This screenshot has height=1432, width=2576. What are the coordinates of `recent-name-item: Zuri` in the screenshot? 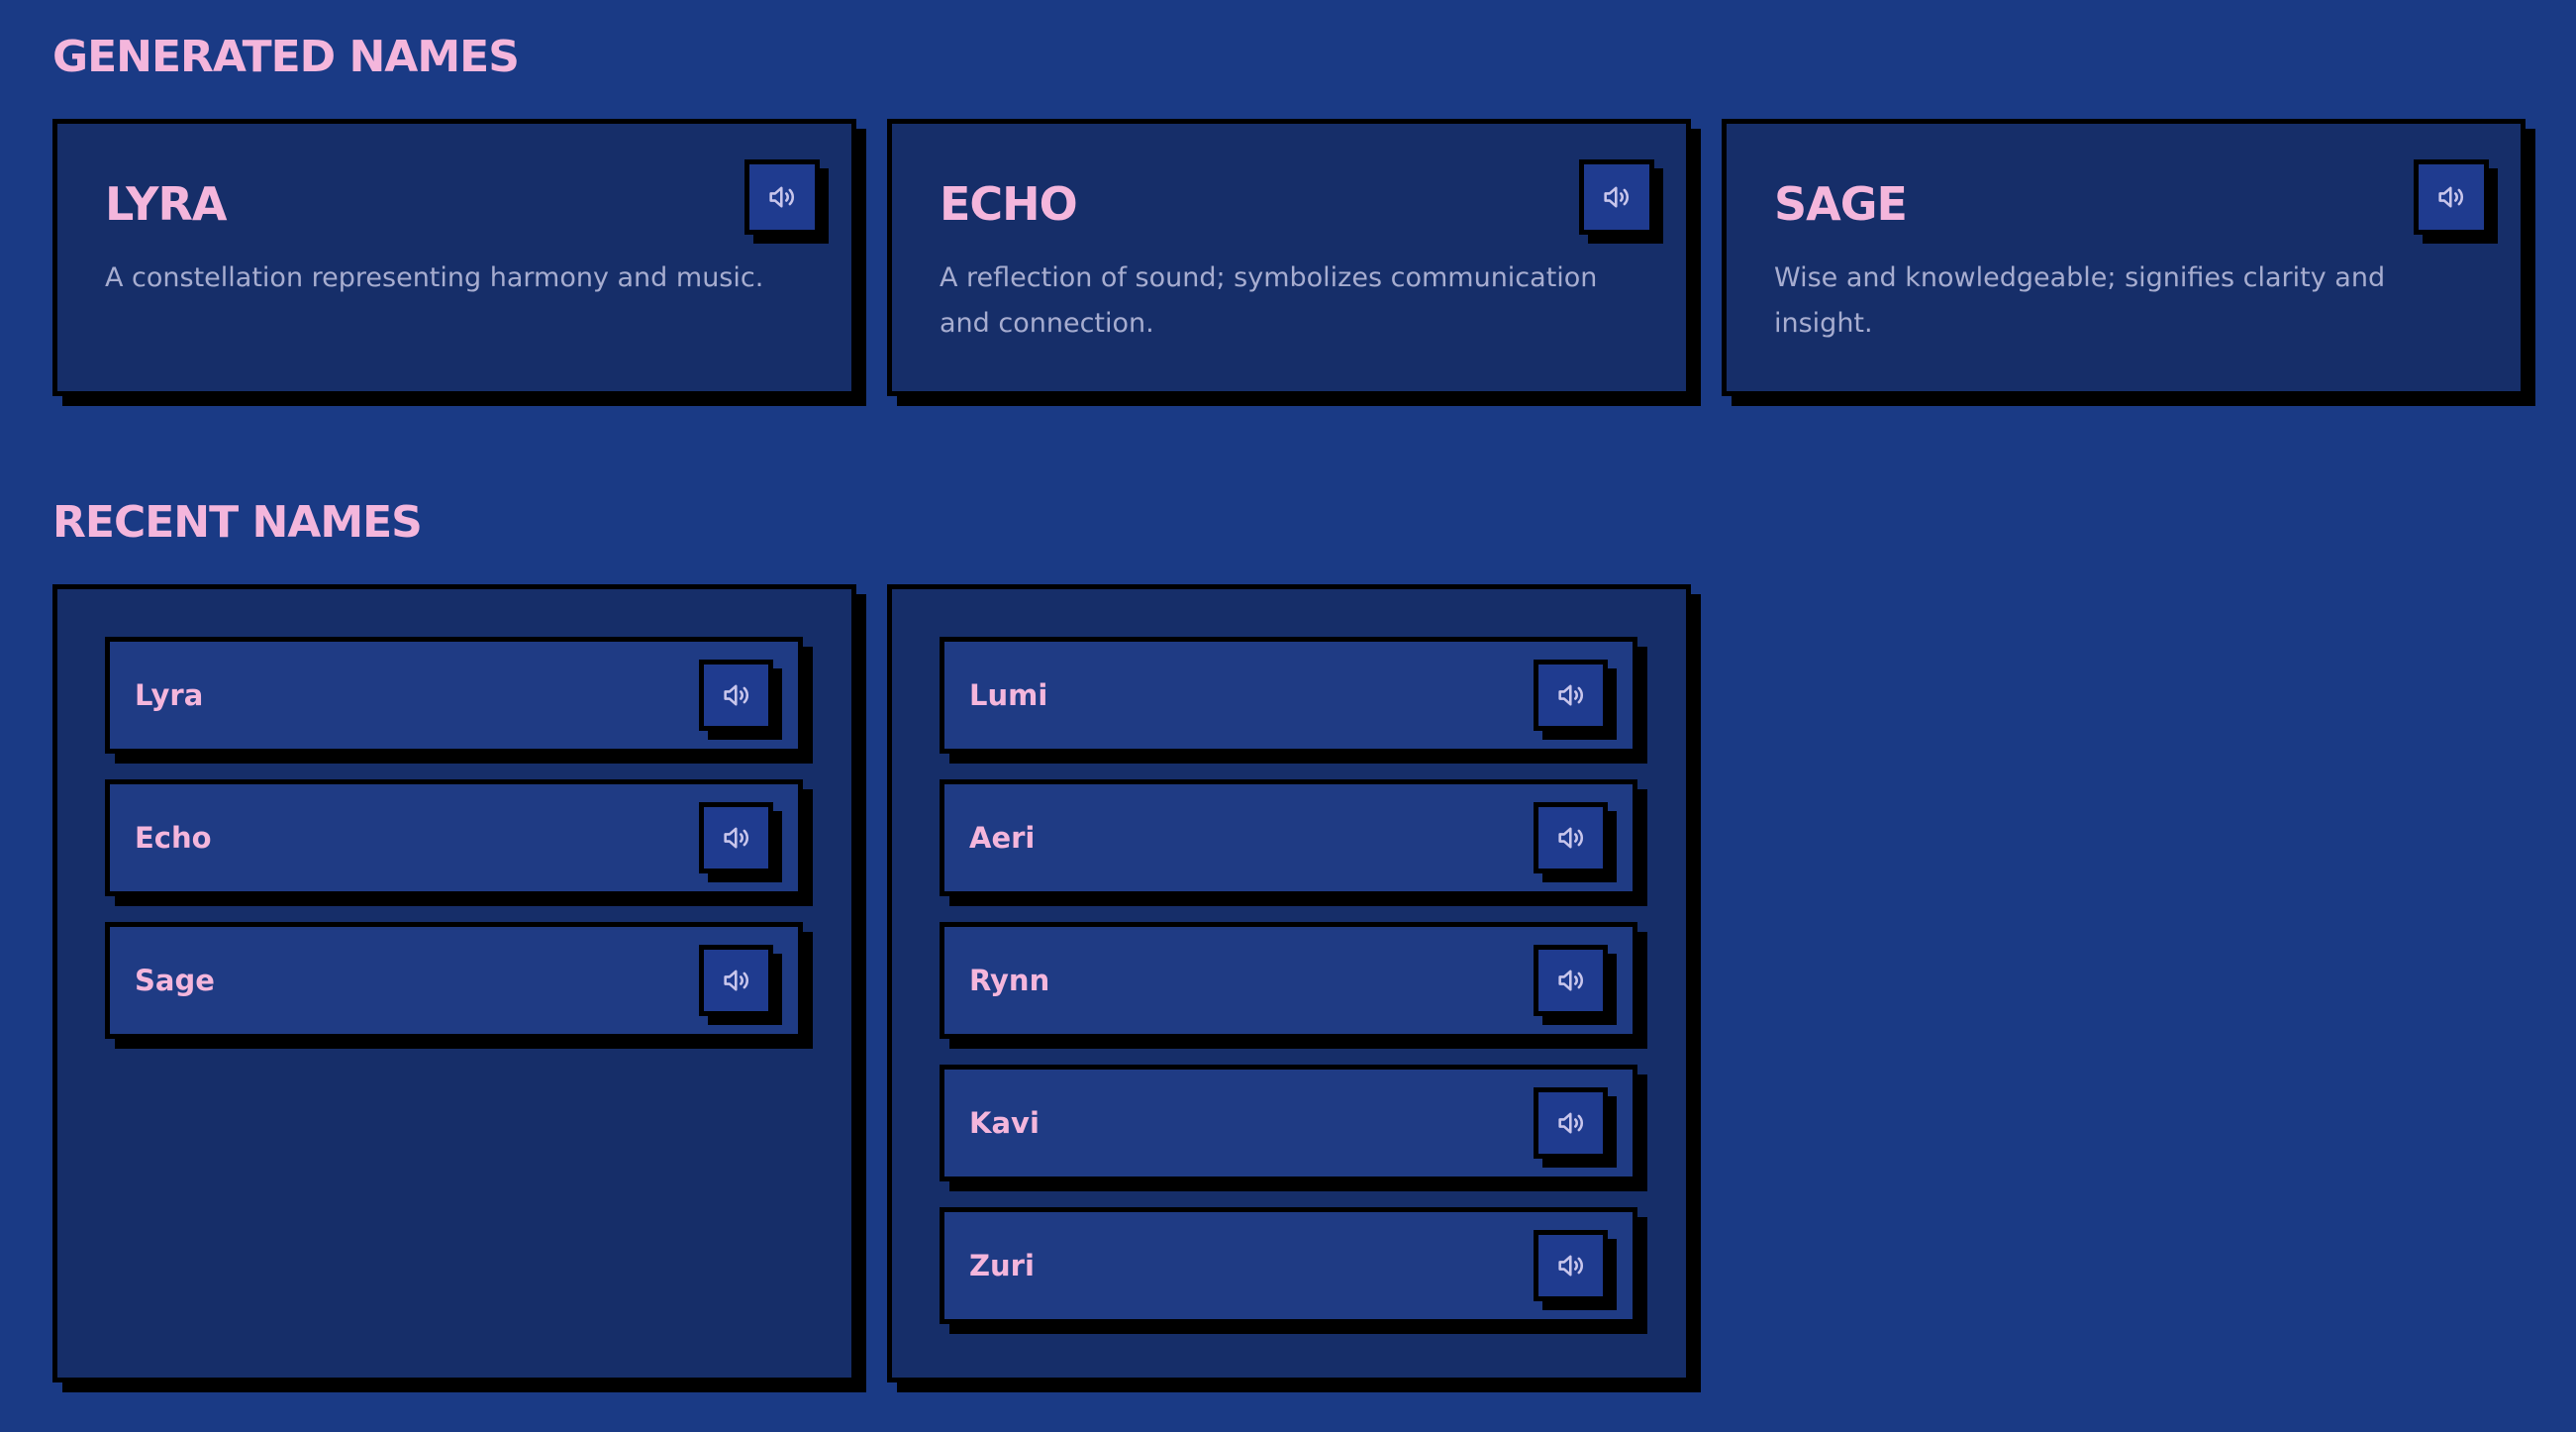 It's located at (1289, 1266).